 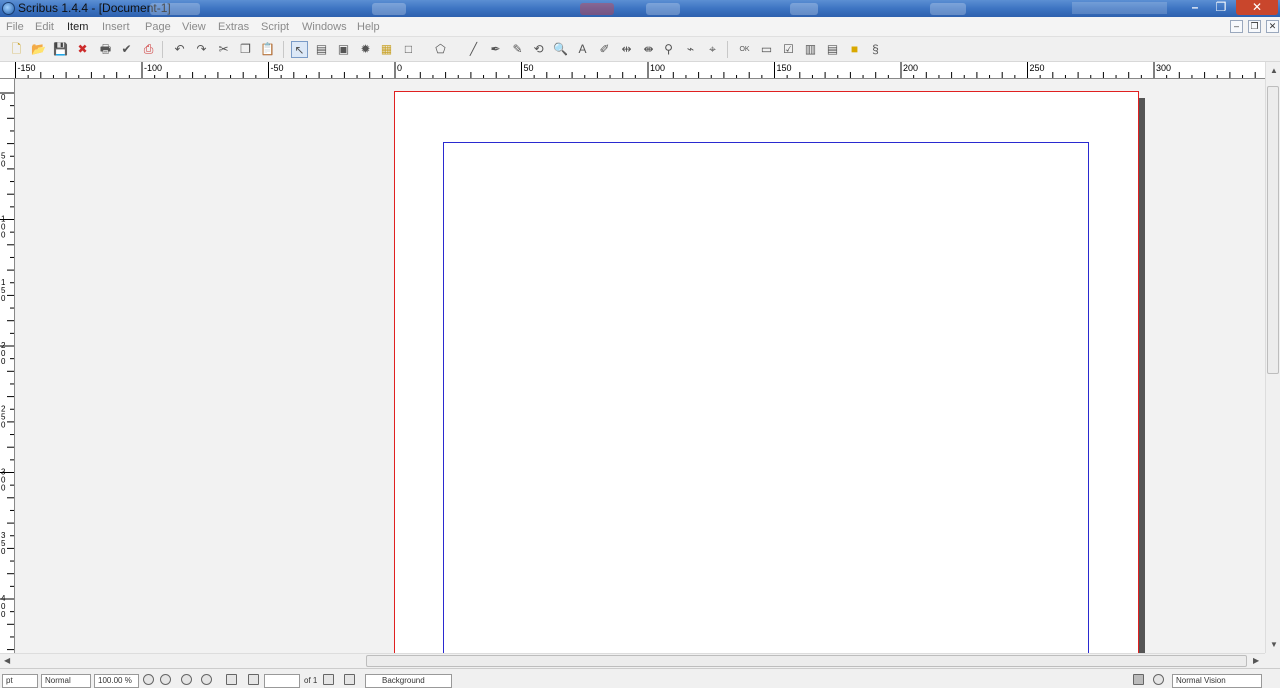 What do you see at coordinates (368, 27) in the screenshot?
I see `menu-help: Help` at bounding box center [368, 27].